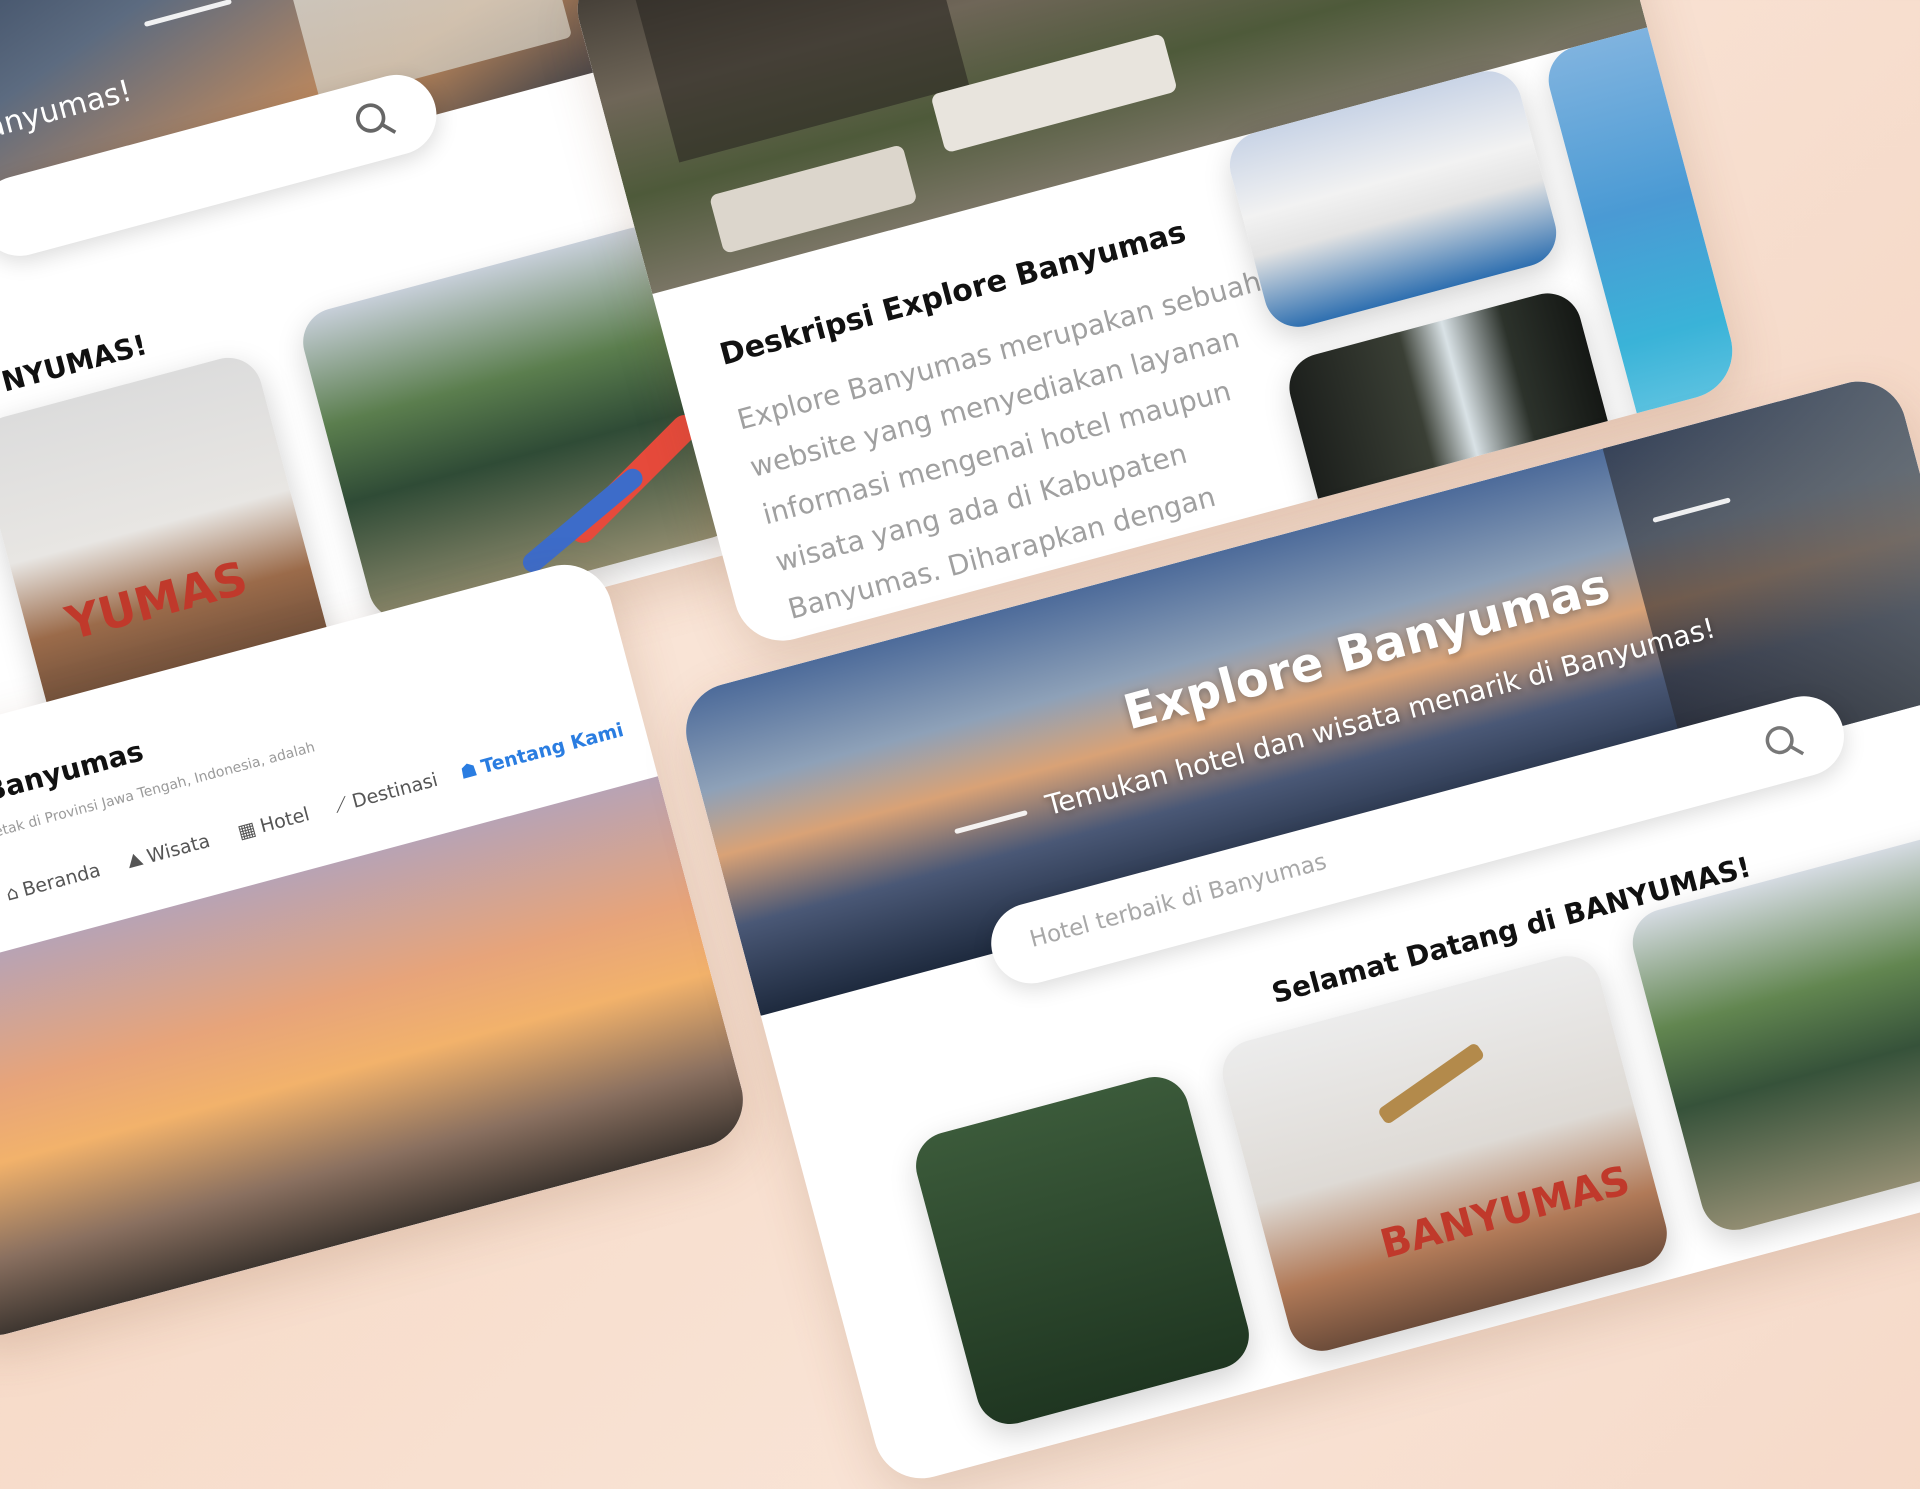  Describe the element at coordinates (1505, 1213) in the screenshot. I see `landmark-sign-text: BANYUMAS` at that location.